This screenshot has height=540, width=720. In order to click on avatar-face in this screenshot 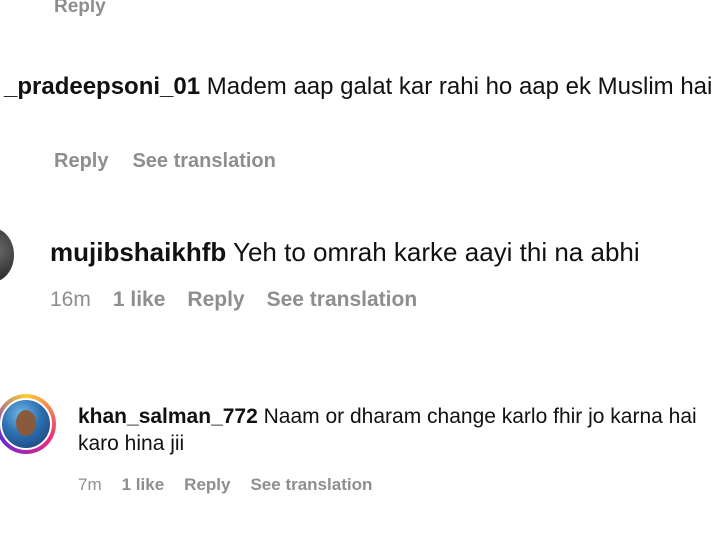, I will do `click(26, 423)`.